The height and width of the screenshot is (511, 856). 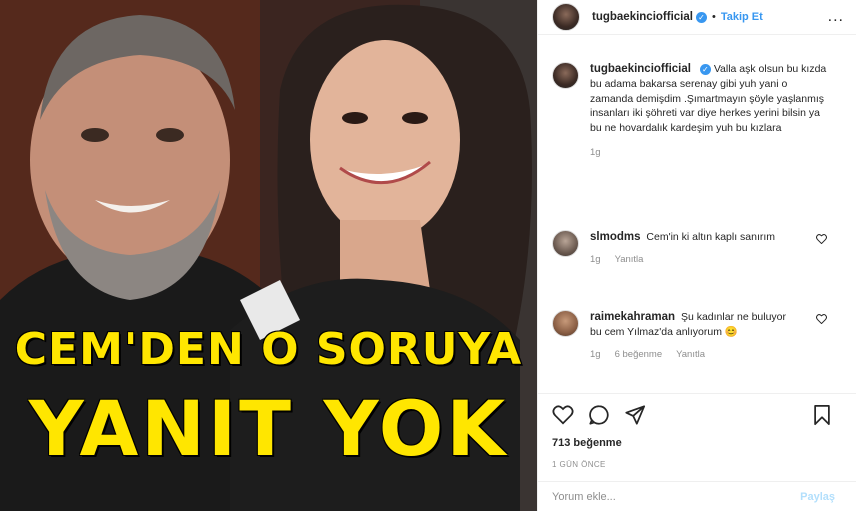 What do you see at coordinates (676, 496) in the screenshot?
I see `comment-input` at bounding box center [676, 496].